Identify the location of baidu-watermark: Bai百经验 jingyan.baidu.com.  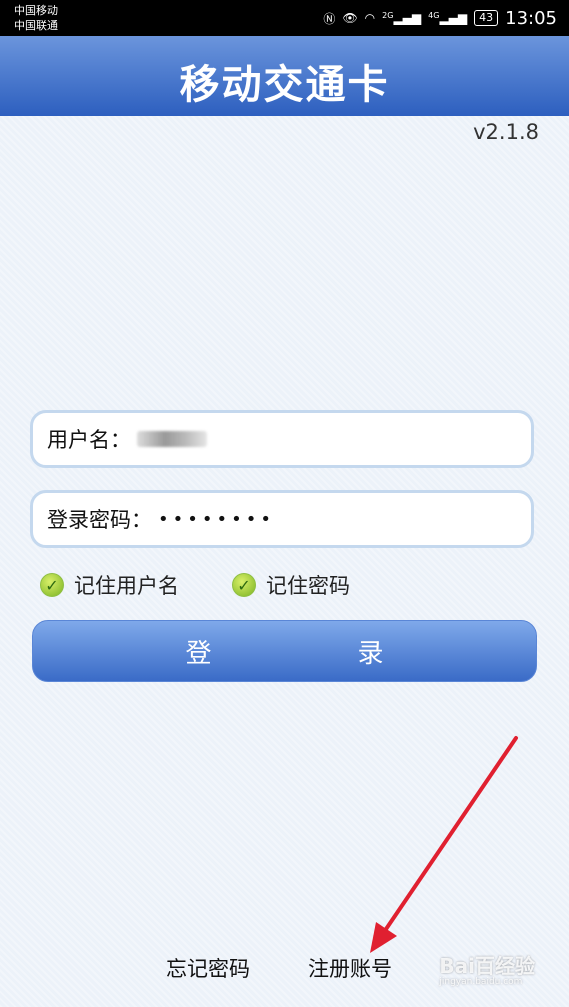
(487, 968).